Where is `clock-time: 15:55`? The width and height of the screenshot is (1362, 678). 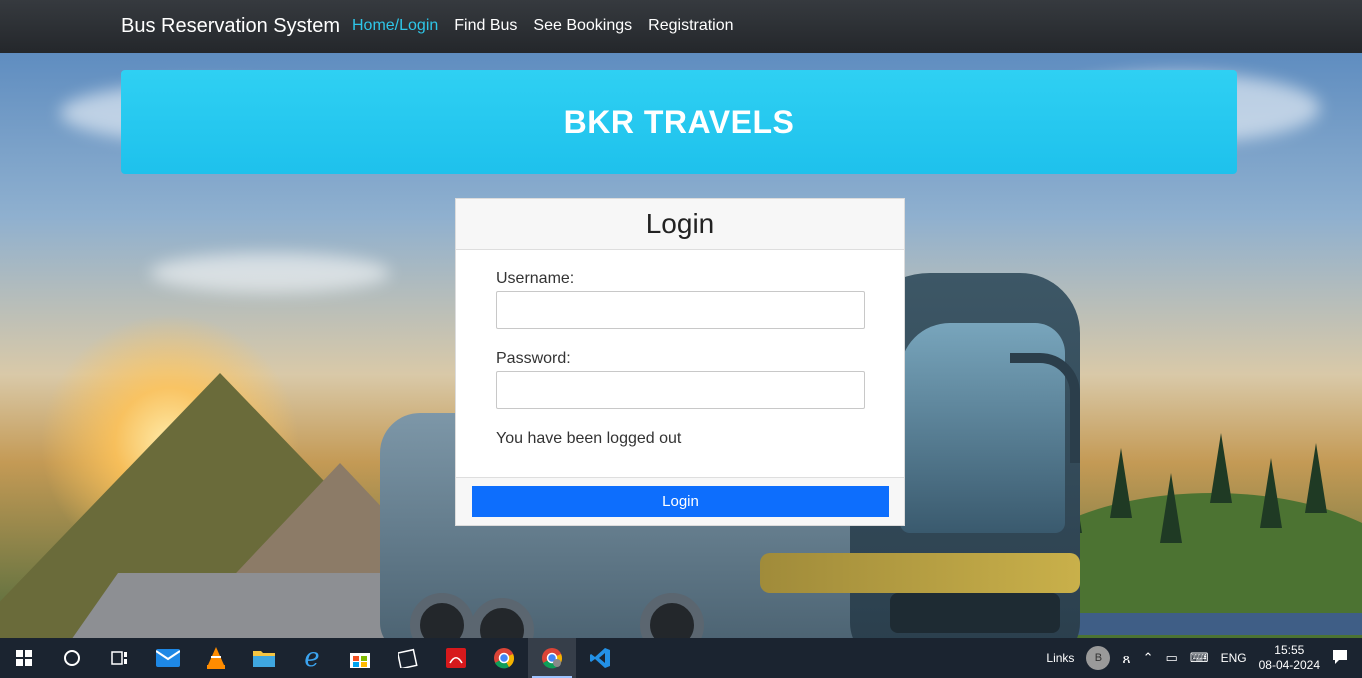 clock-time: 15:55 is located at coordinates (1289, 650).